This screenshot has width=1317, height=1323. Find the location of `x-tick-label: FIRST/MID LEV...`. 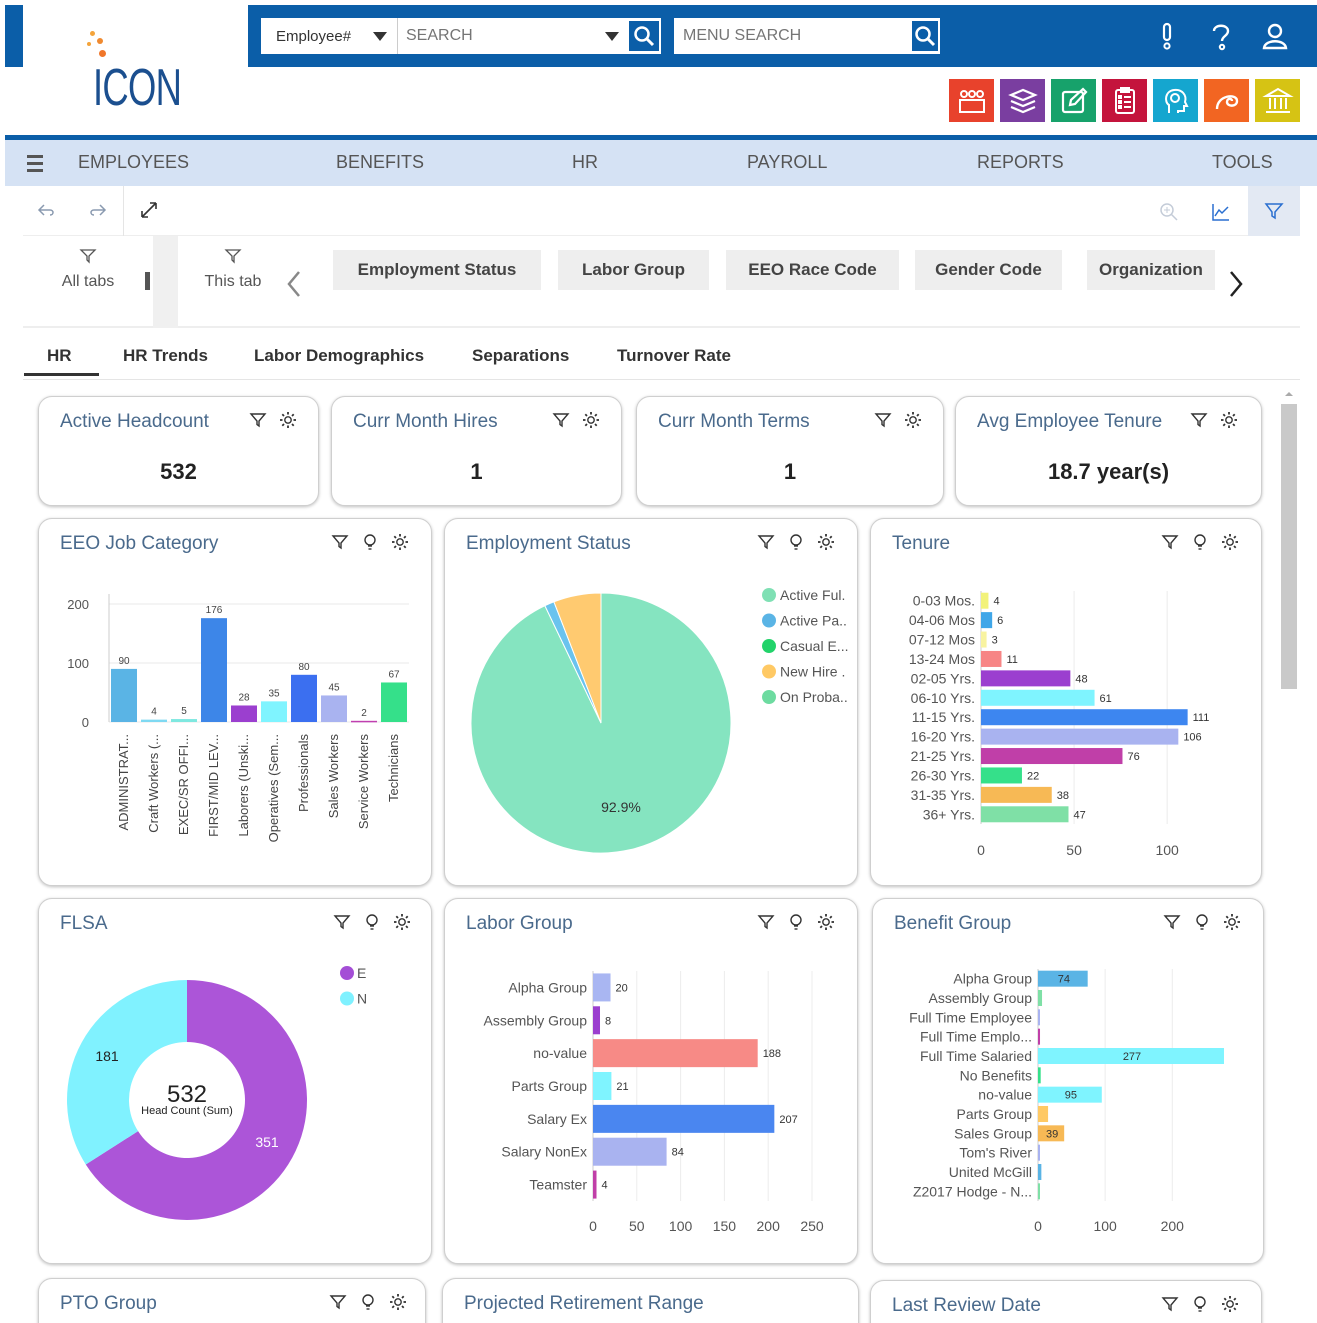

x-tick-label: FIRST/MID LEV... is located at coordinates (213, 785).